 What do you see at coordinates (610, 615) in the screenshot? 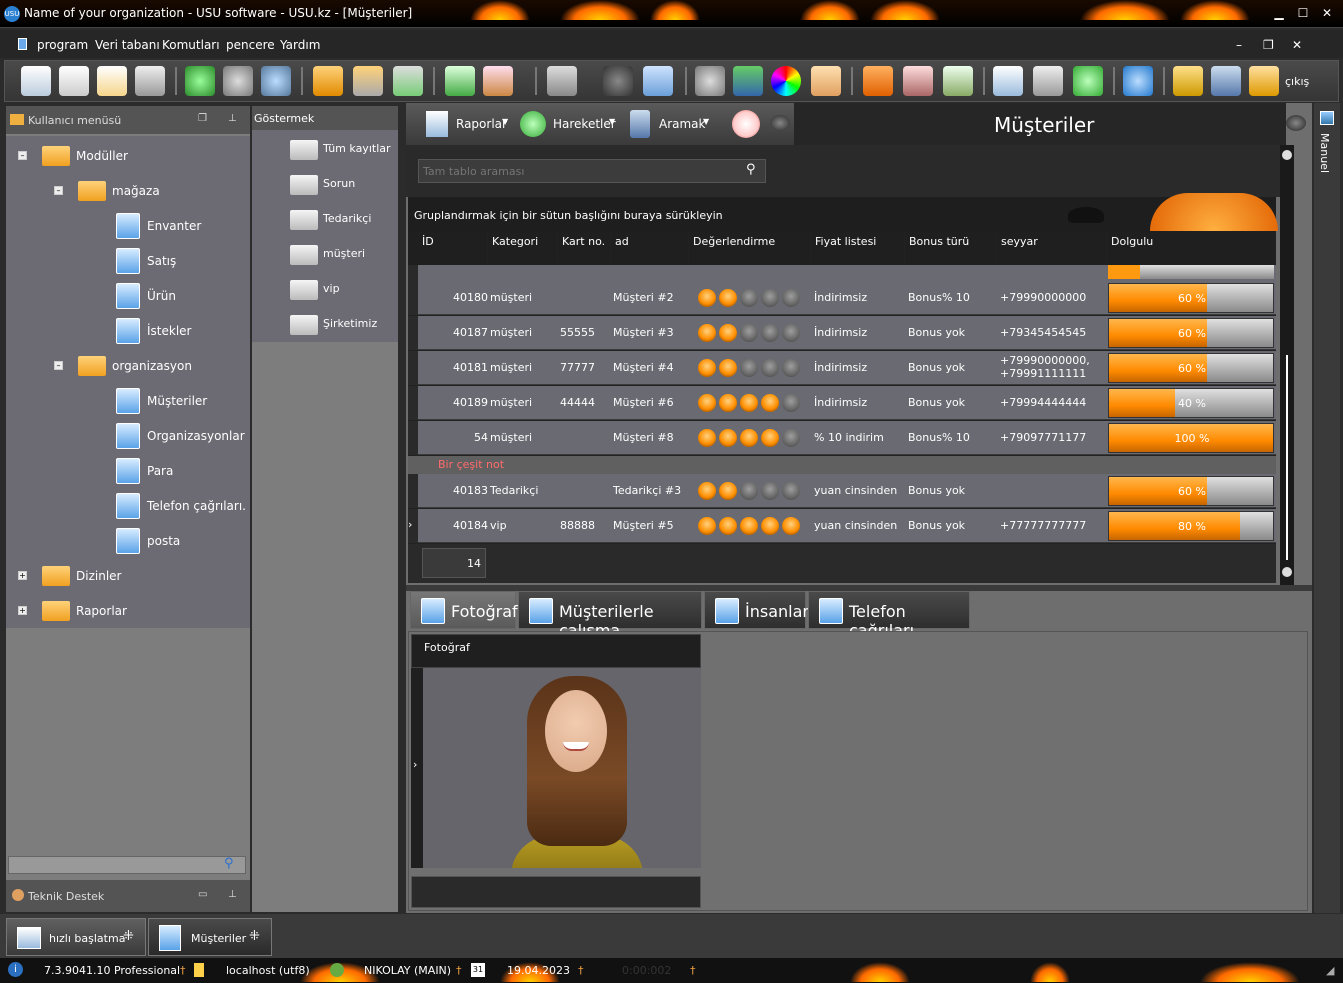
I see `tab-customer-work: Müşterilerle çalışma` at bounding box center [610, 615].